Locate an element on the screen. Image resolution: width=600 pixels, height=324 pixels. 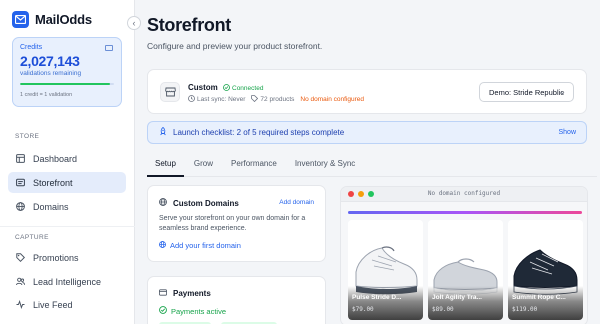
custom-domains-title: Custom Domains is located at coordinates (199, 203).